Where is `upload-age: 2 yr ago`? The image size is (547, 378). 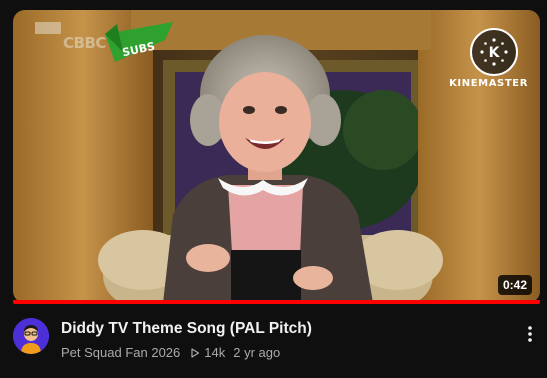
upload-age: 2 yr ago is located at coordinates (257, 352).